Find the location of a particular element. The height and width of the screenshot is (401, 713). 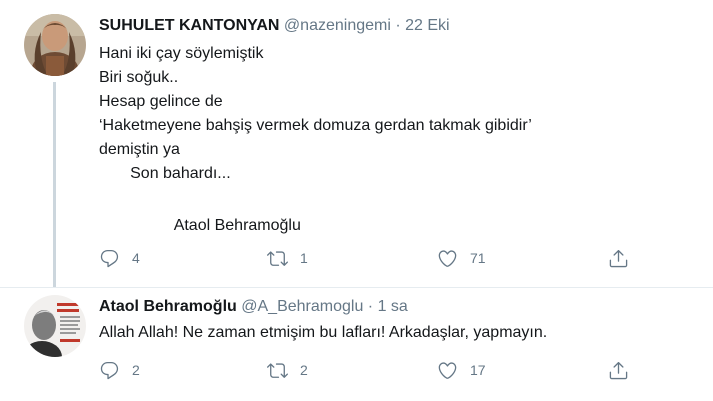

display-name: Ataol Behramoğlu is located at coordinates (168, 306).